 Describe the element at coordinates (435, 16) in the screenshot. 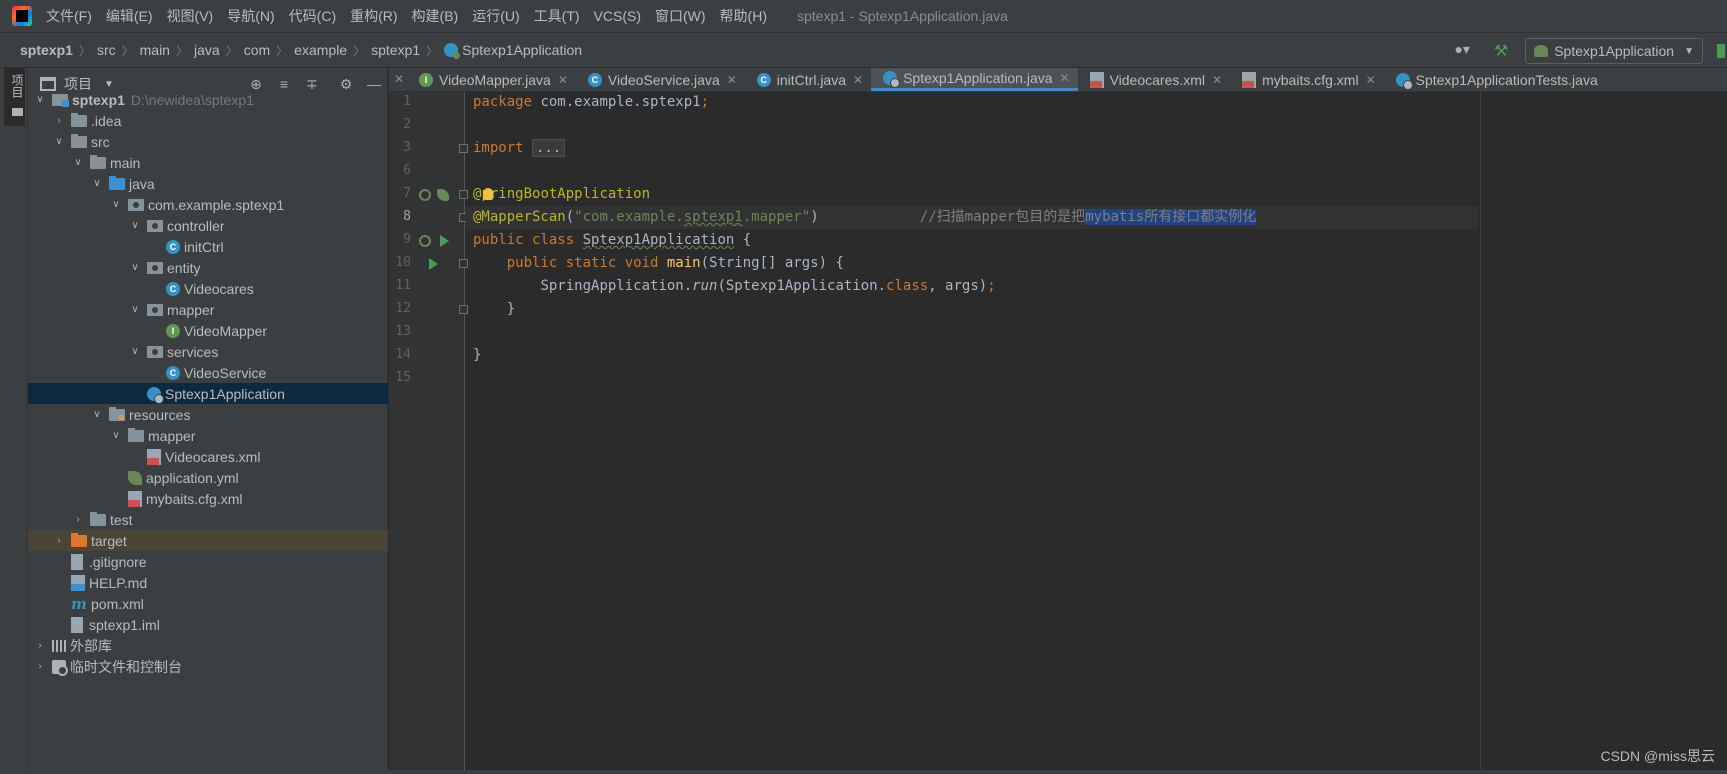

I see `menu-build: 构建(B)` at that location.